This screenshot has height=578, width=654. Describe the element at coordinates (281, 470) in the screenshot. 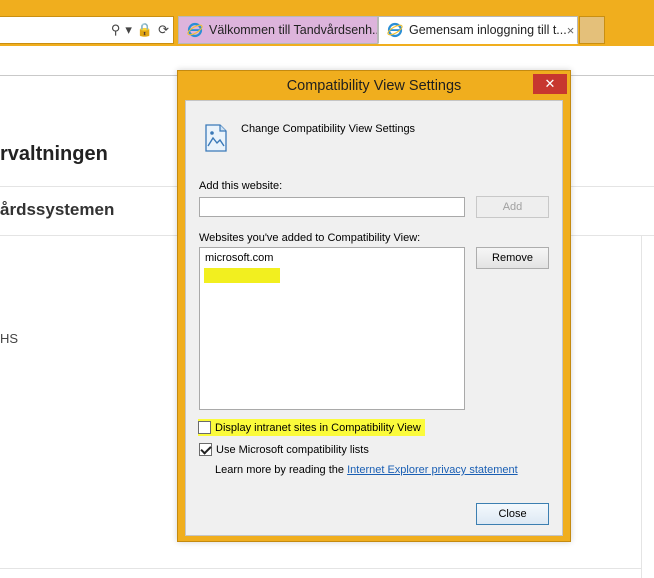

I see `learn-more-prefix: Learn more by reading the` at that location.